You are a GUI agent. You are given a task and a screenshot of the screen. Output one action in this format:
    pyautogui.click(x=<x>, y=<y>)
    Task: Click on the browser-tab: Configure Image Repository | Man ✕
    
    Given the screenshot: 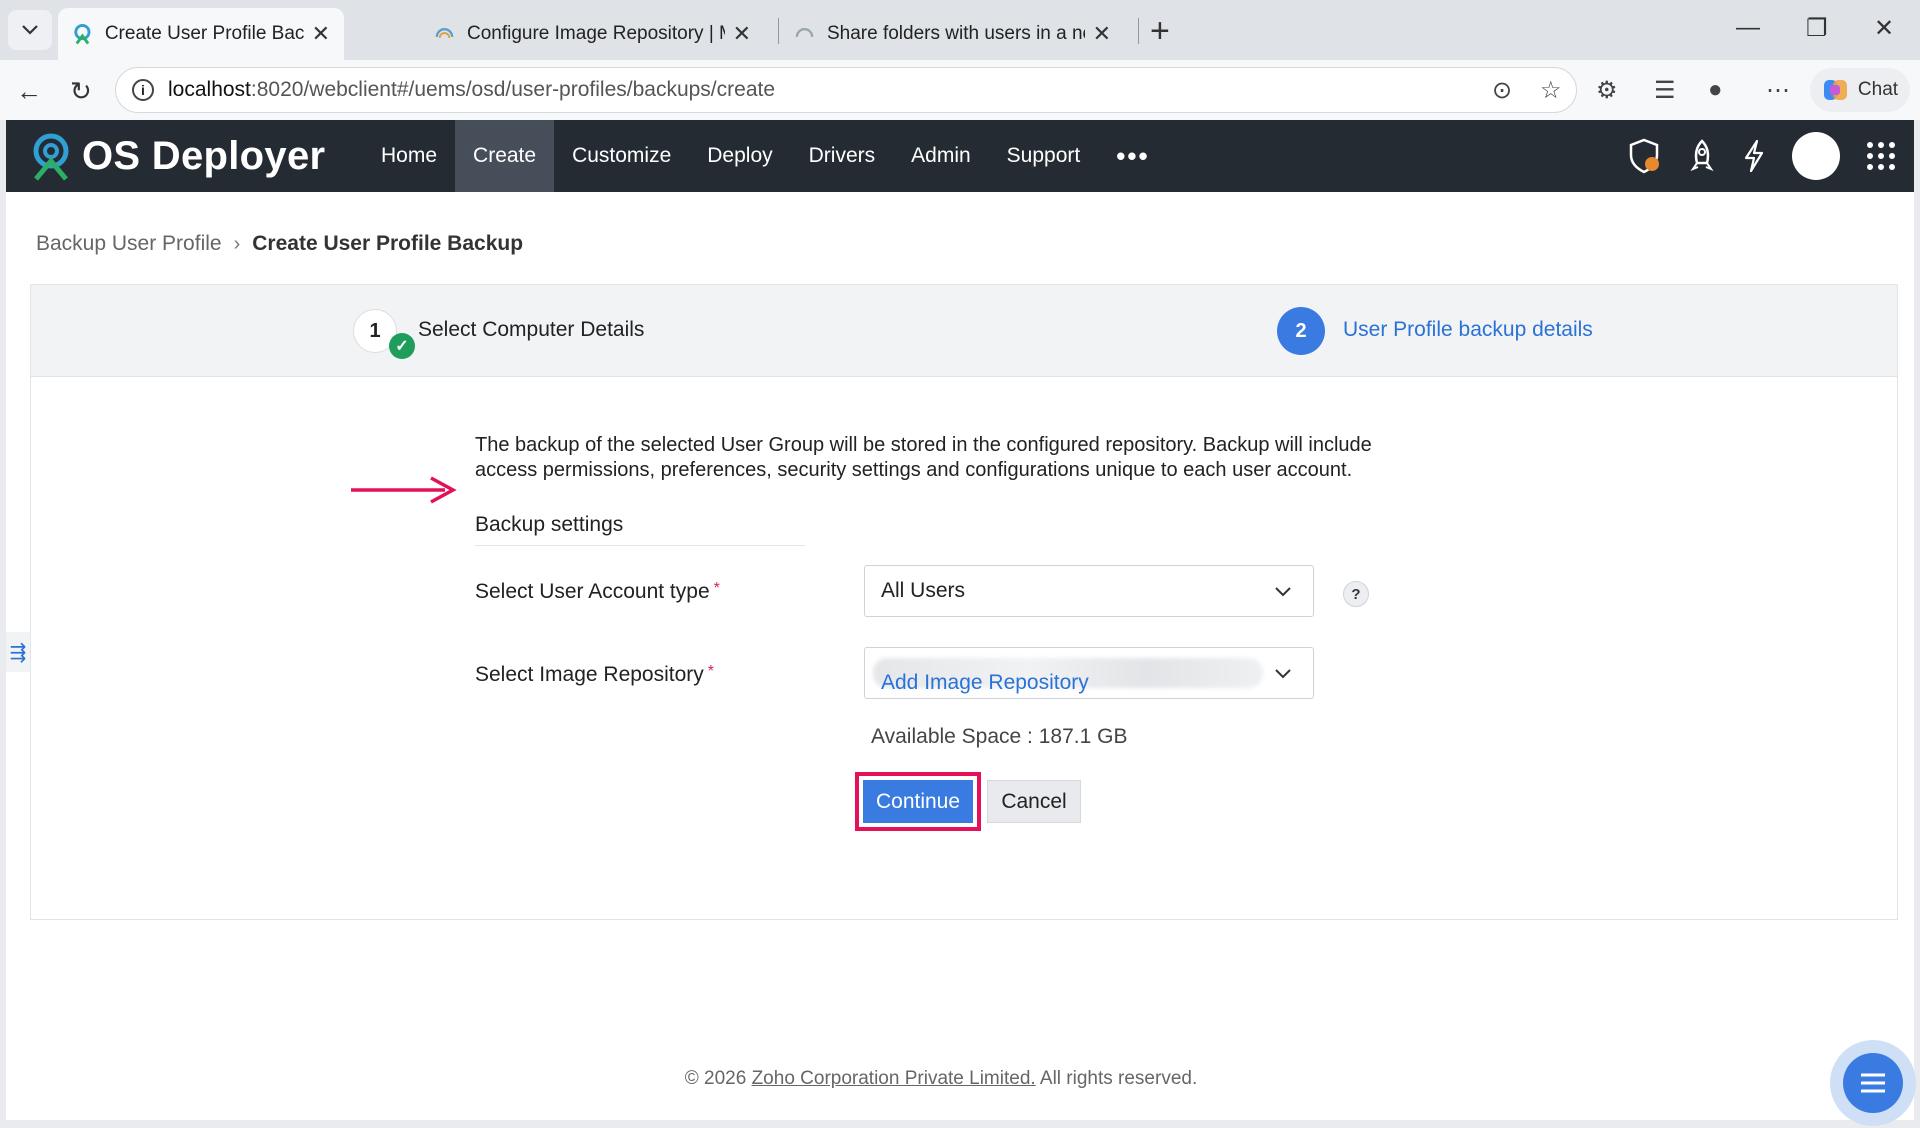 What is the action you would take?
    pyautogui.click(x=592, y=34)
    